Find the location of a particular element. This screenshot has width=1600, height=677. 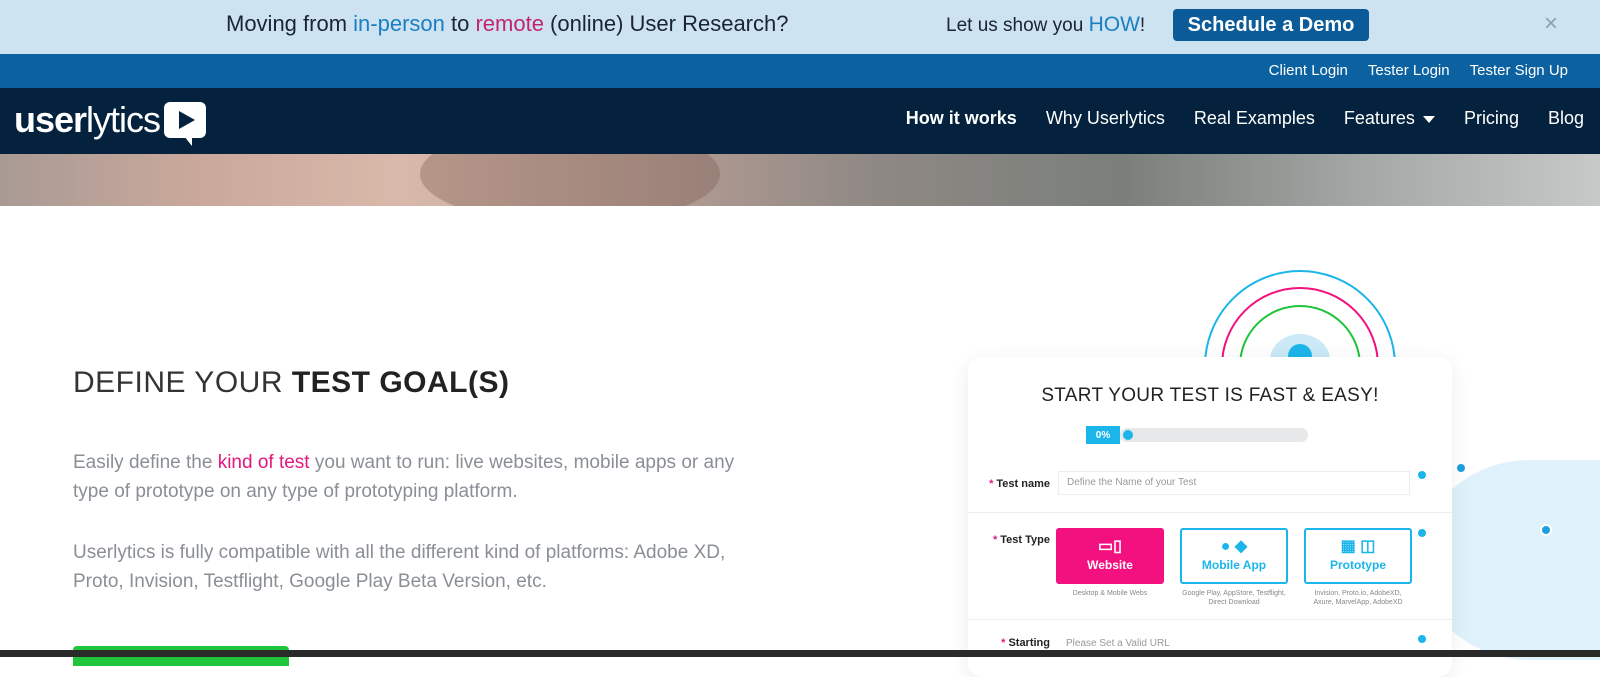

promo-sub-a: Let us show you is located at coordinates (1017, 25).